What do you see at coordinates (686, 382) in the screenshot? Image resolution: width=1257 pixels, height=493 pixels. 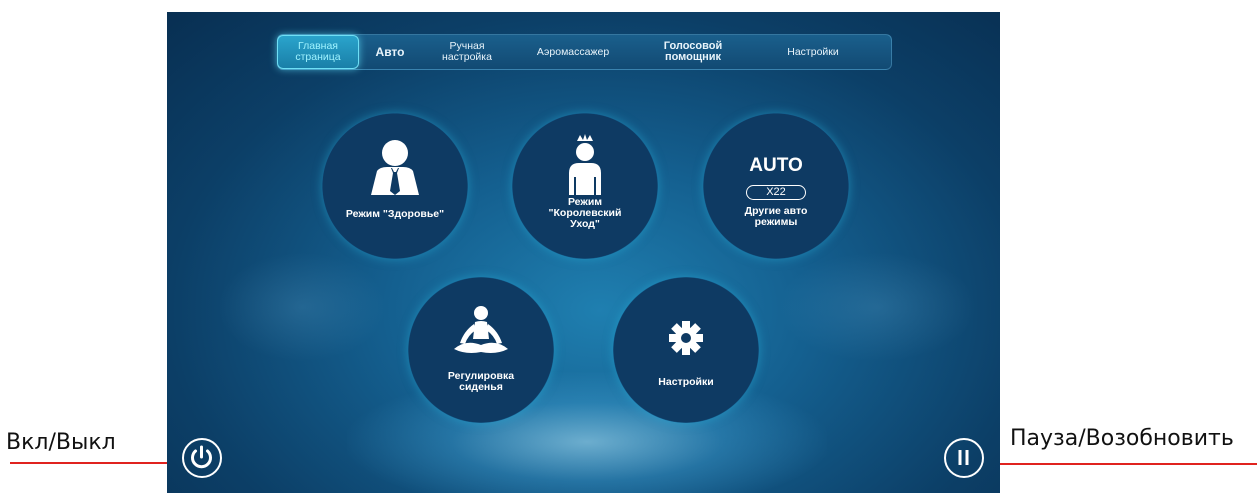 I see `settings-label: Настройки` at bounding box center [686, 382].